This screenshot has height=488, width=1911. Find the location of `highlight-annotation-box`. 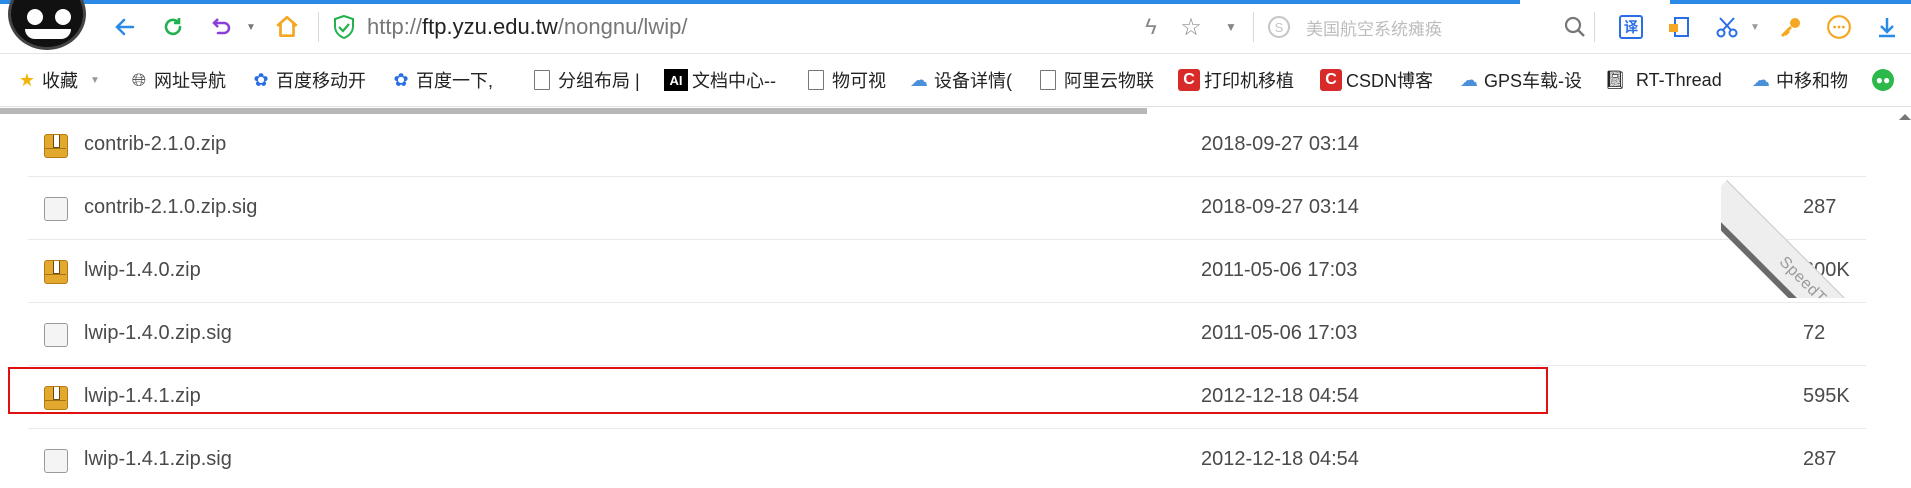

highlight-annotation-box is located at coordinates (778, 390).